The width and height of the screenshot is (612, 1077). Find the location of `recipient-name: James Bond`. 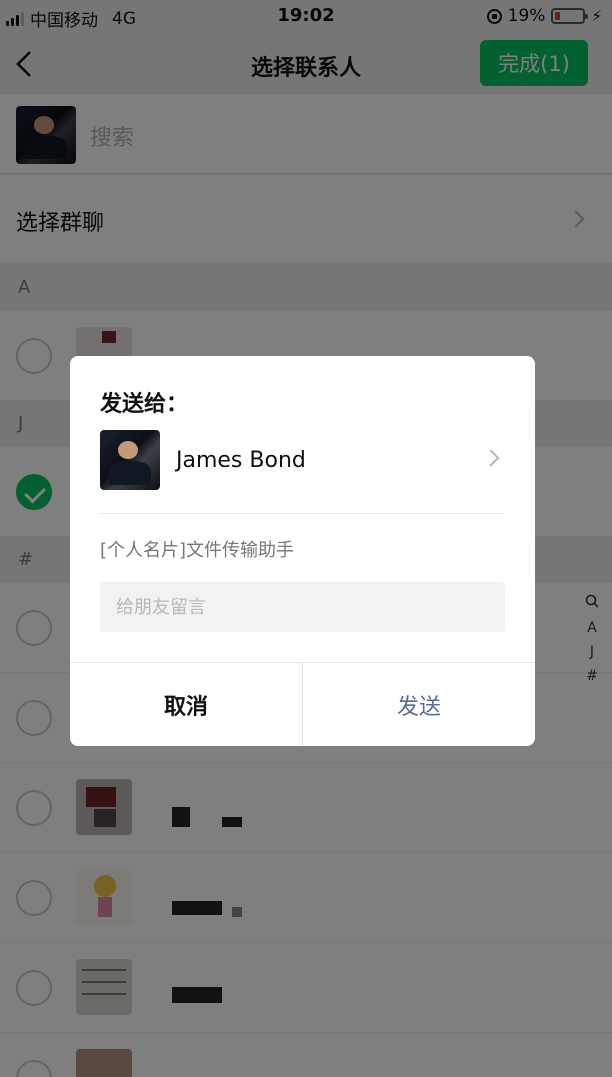

recipient-name: James Bond is located at coordinates (241, 460).